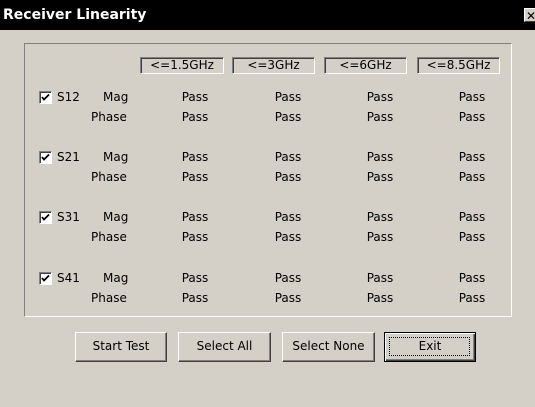 The width and height of the screenshot is (535, 407). What do you see at coordinates (288, 117) in the screenshot?
I see `s12-phase-2: Pass` at bounding box center [288, 117].